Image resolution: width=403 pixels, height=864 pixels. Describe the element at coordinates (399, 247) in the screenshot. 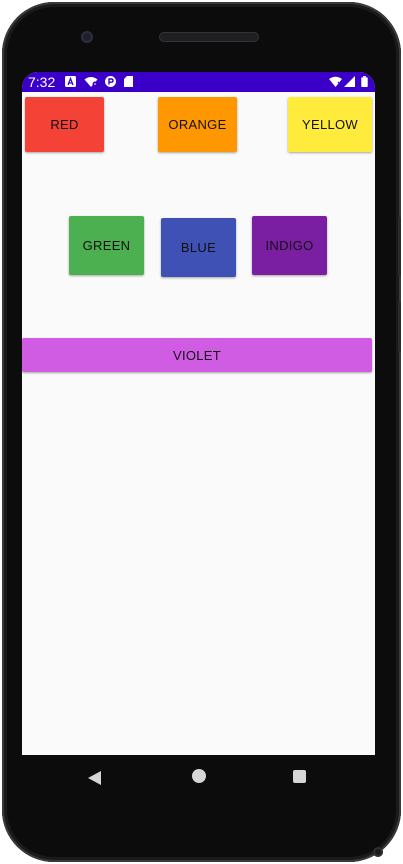

I see `volume-button` at that location.